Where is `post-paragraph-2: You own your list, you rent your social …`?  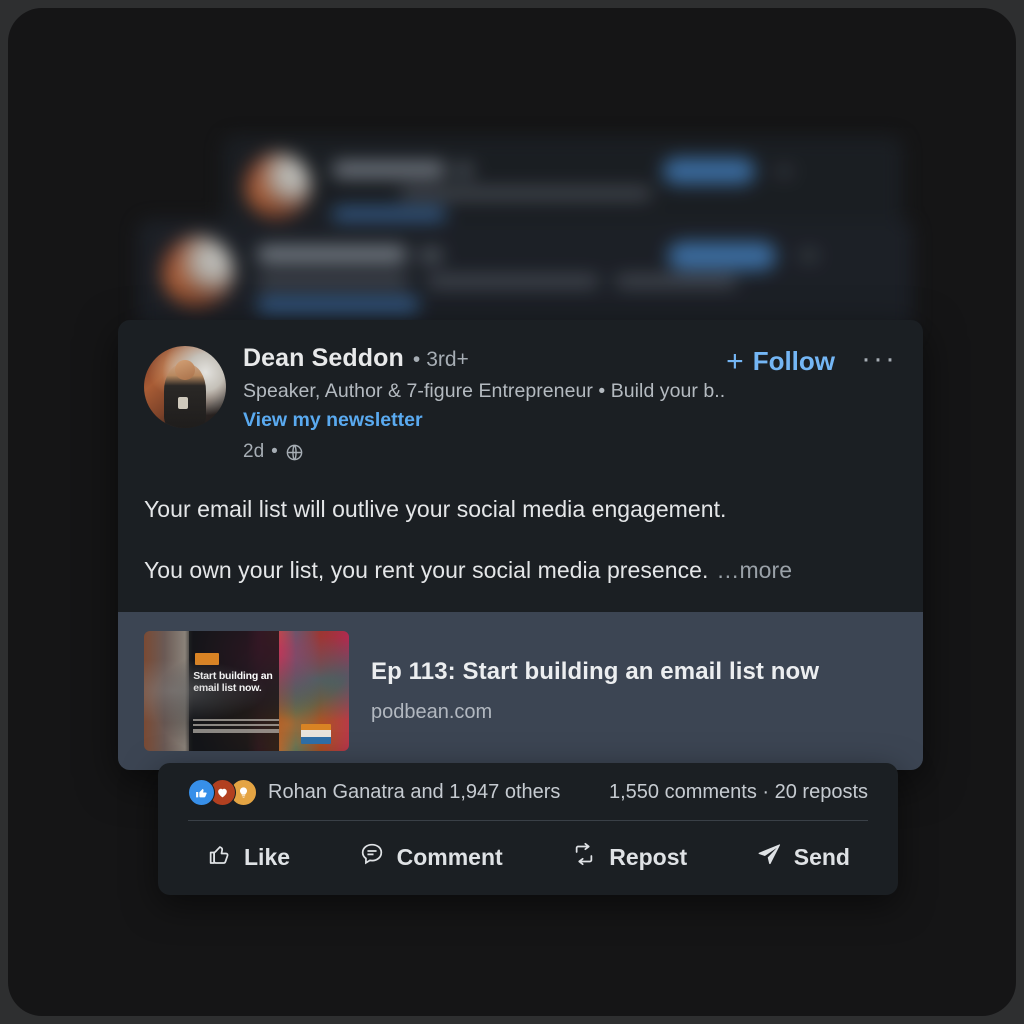
post-paragraph-2: You own your list, you rent your social … is located at coordinates (426, 569).